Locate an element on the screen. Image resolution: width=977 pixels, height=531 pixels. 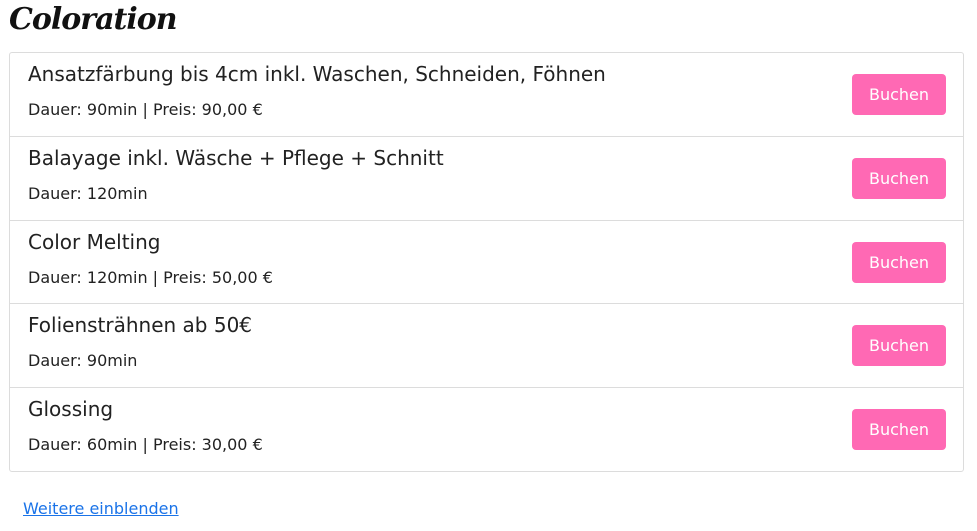
service-meta: Dauer: 120min is located at coordinates (88, 193).